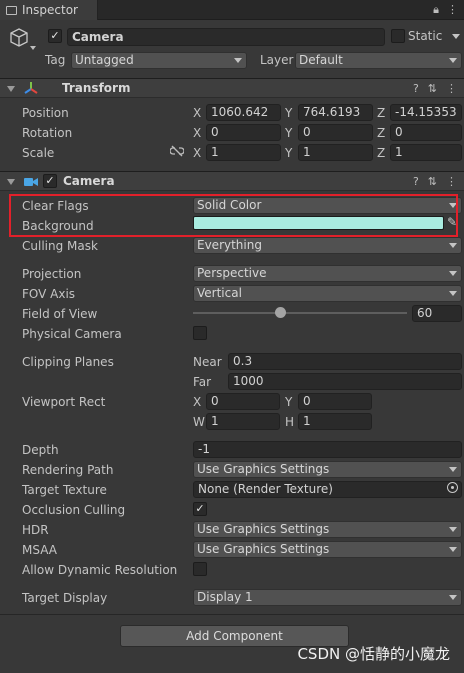  What do you see at coordinates (426, 152) in the screenshot?
I see `scale-z-field: 1` at bounding box center [426, 152].